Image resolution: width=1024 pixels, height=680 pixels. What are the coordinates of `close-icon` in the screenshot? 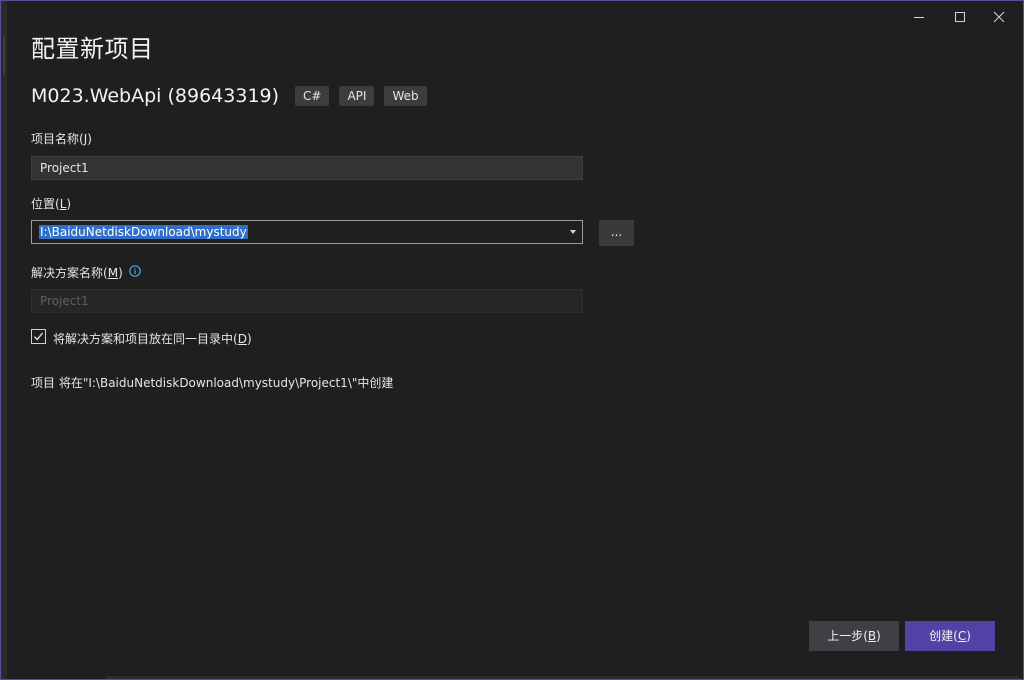 It's located at (999, 17).